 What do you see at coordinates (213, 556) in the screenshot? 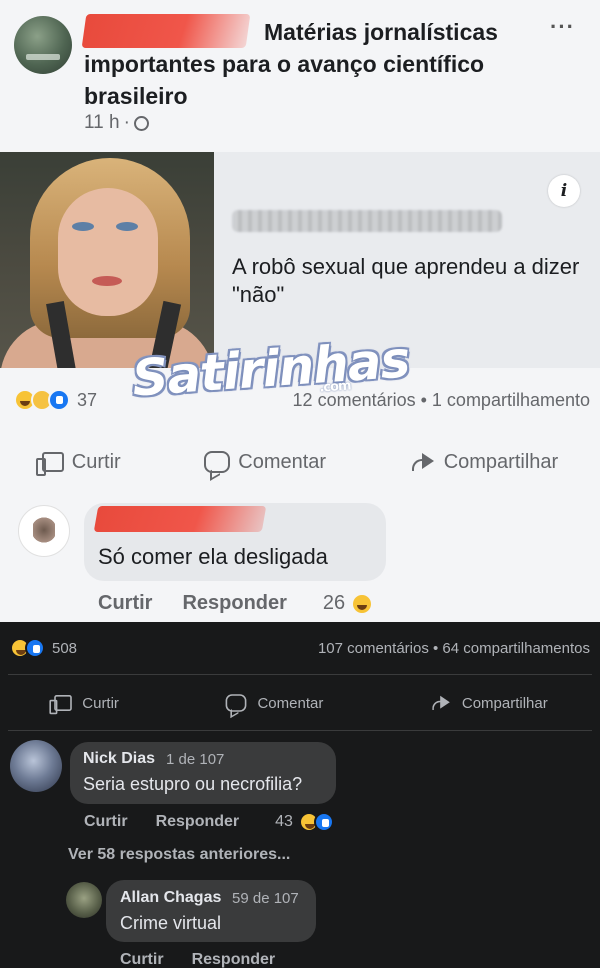
I see `comment-text: Só comer ela desligada` at bounding box center [213, 556].